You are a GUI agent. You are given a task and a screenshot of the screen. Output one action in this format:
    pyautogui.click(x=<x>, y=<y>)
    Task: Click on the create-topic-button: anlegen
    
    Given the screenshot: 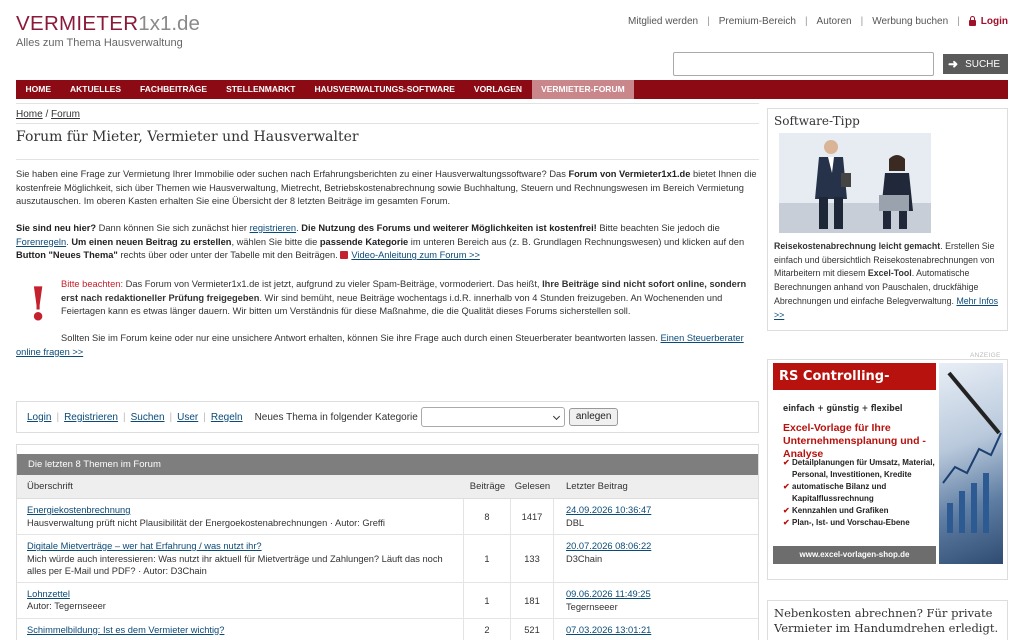 What is the action you would take?
    pyautogui.click(x=593, y=417)
    